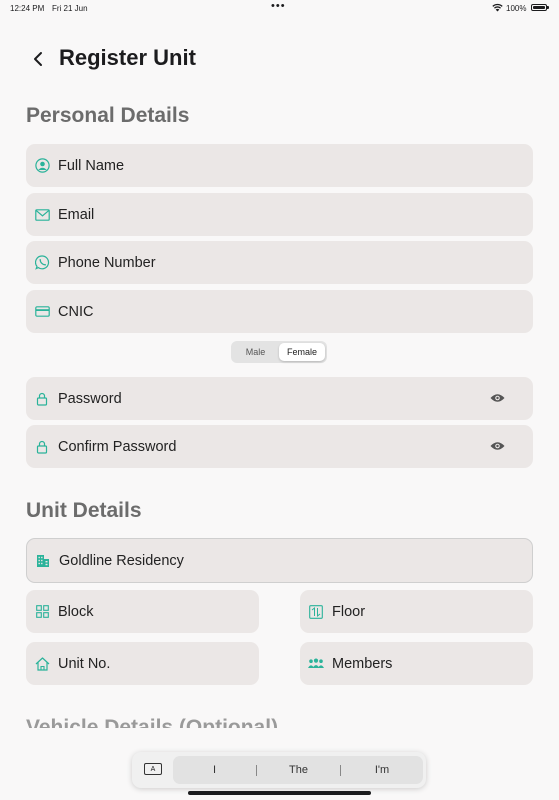 The height and width of the screenshot is (800, 559). What do you see at coordinates (362, 663) in the screenshot?
I see `members-placeholder: Members` at bounding box center [362, 663].